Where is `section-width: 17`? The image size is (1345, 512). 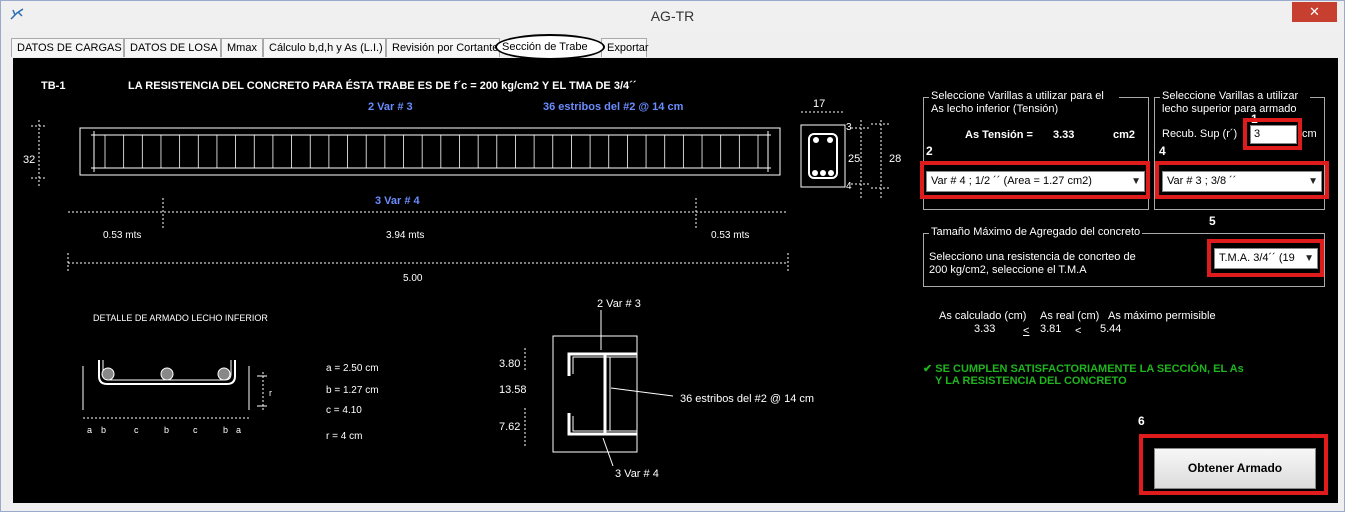 section-width: 17 is located at coordinates (819, 104).